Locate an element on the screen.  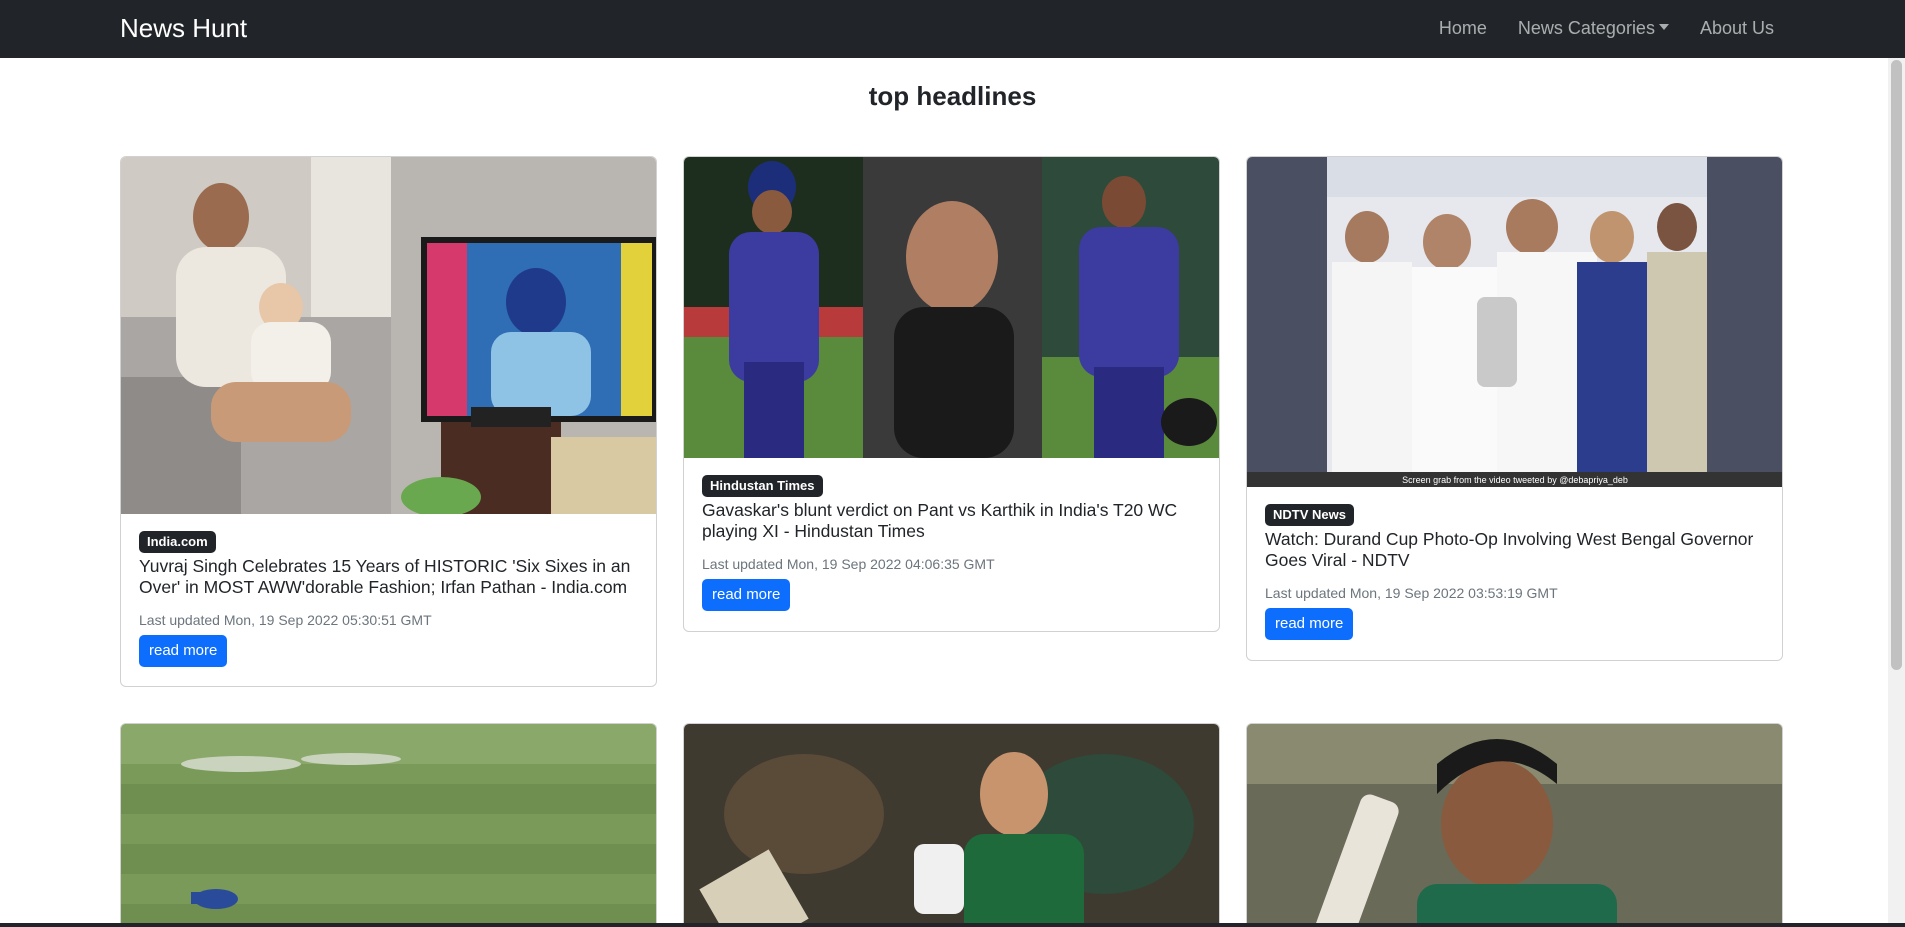
news-photo-ponting is located at coordinates (951, 825).